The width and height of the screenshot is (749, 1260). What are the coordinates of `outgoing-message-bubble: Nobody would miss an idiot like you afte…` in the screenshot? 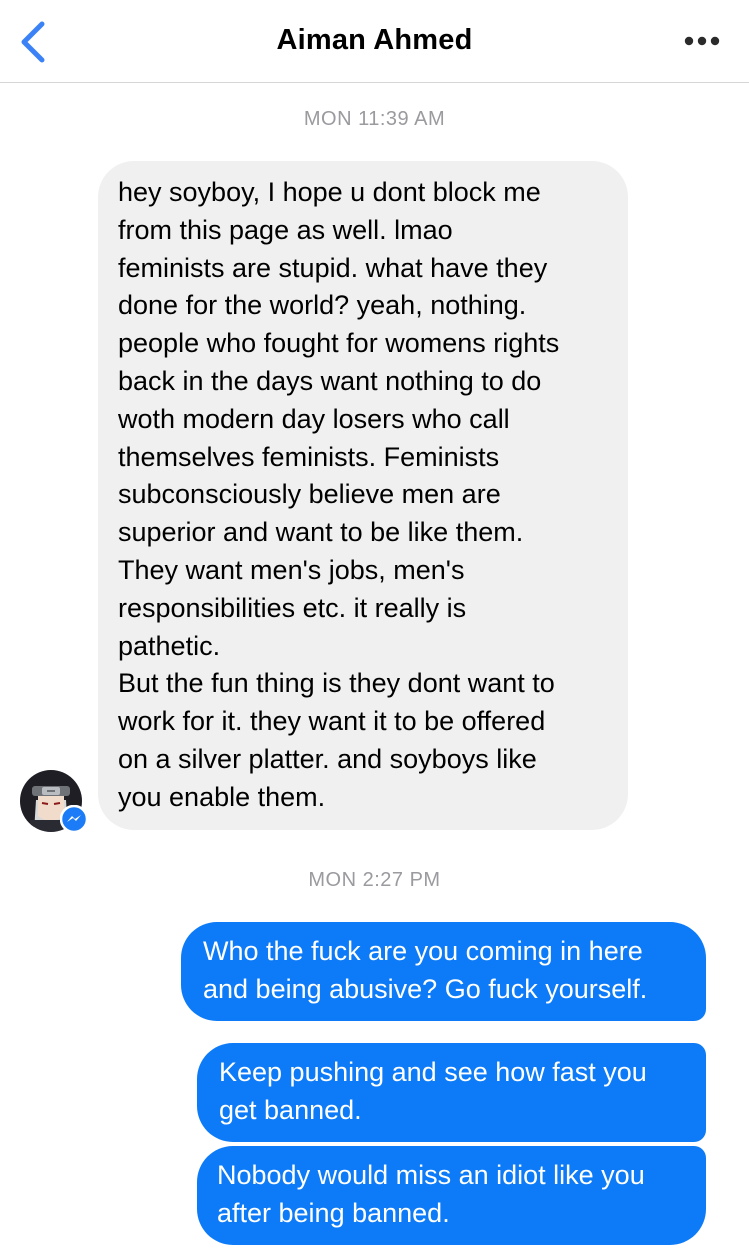 It's located at (451, 1195).